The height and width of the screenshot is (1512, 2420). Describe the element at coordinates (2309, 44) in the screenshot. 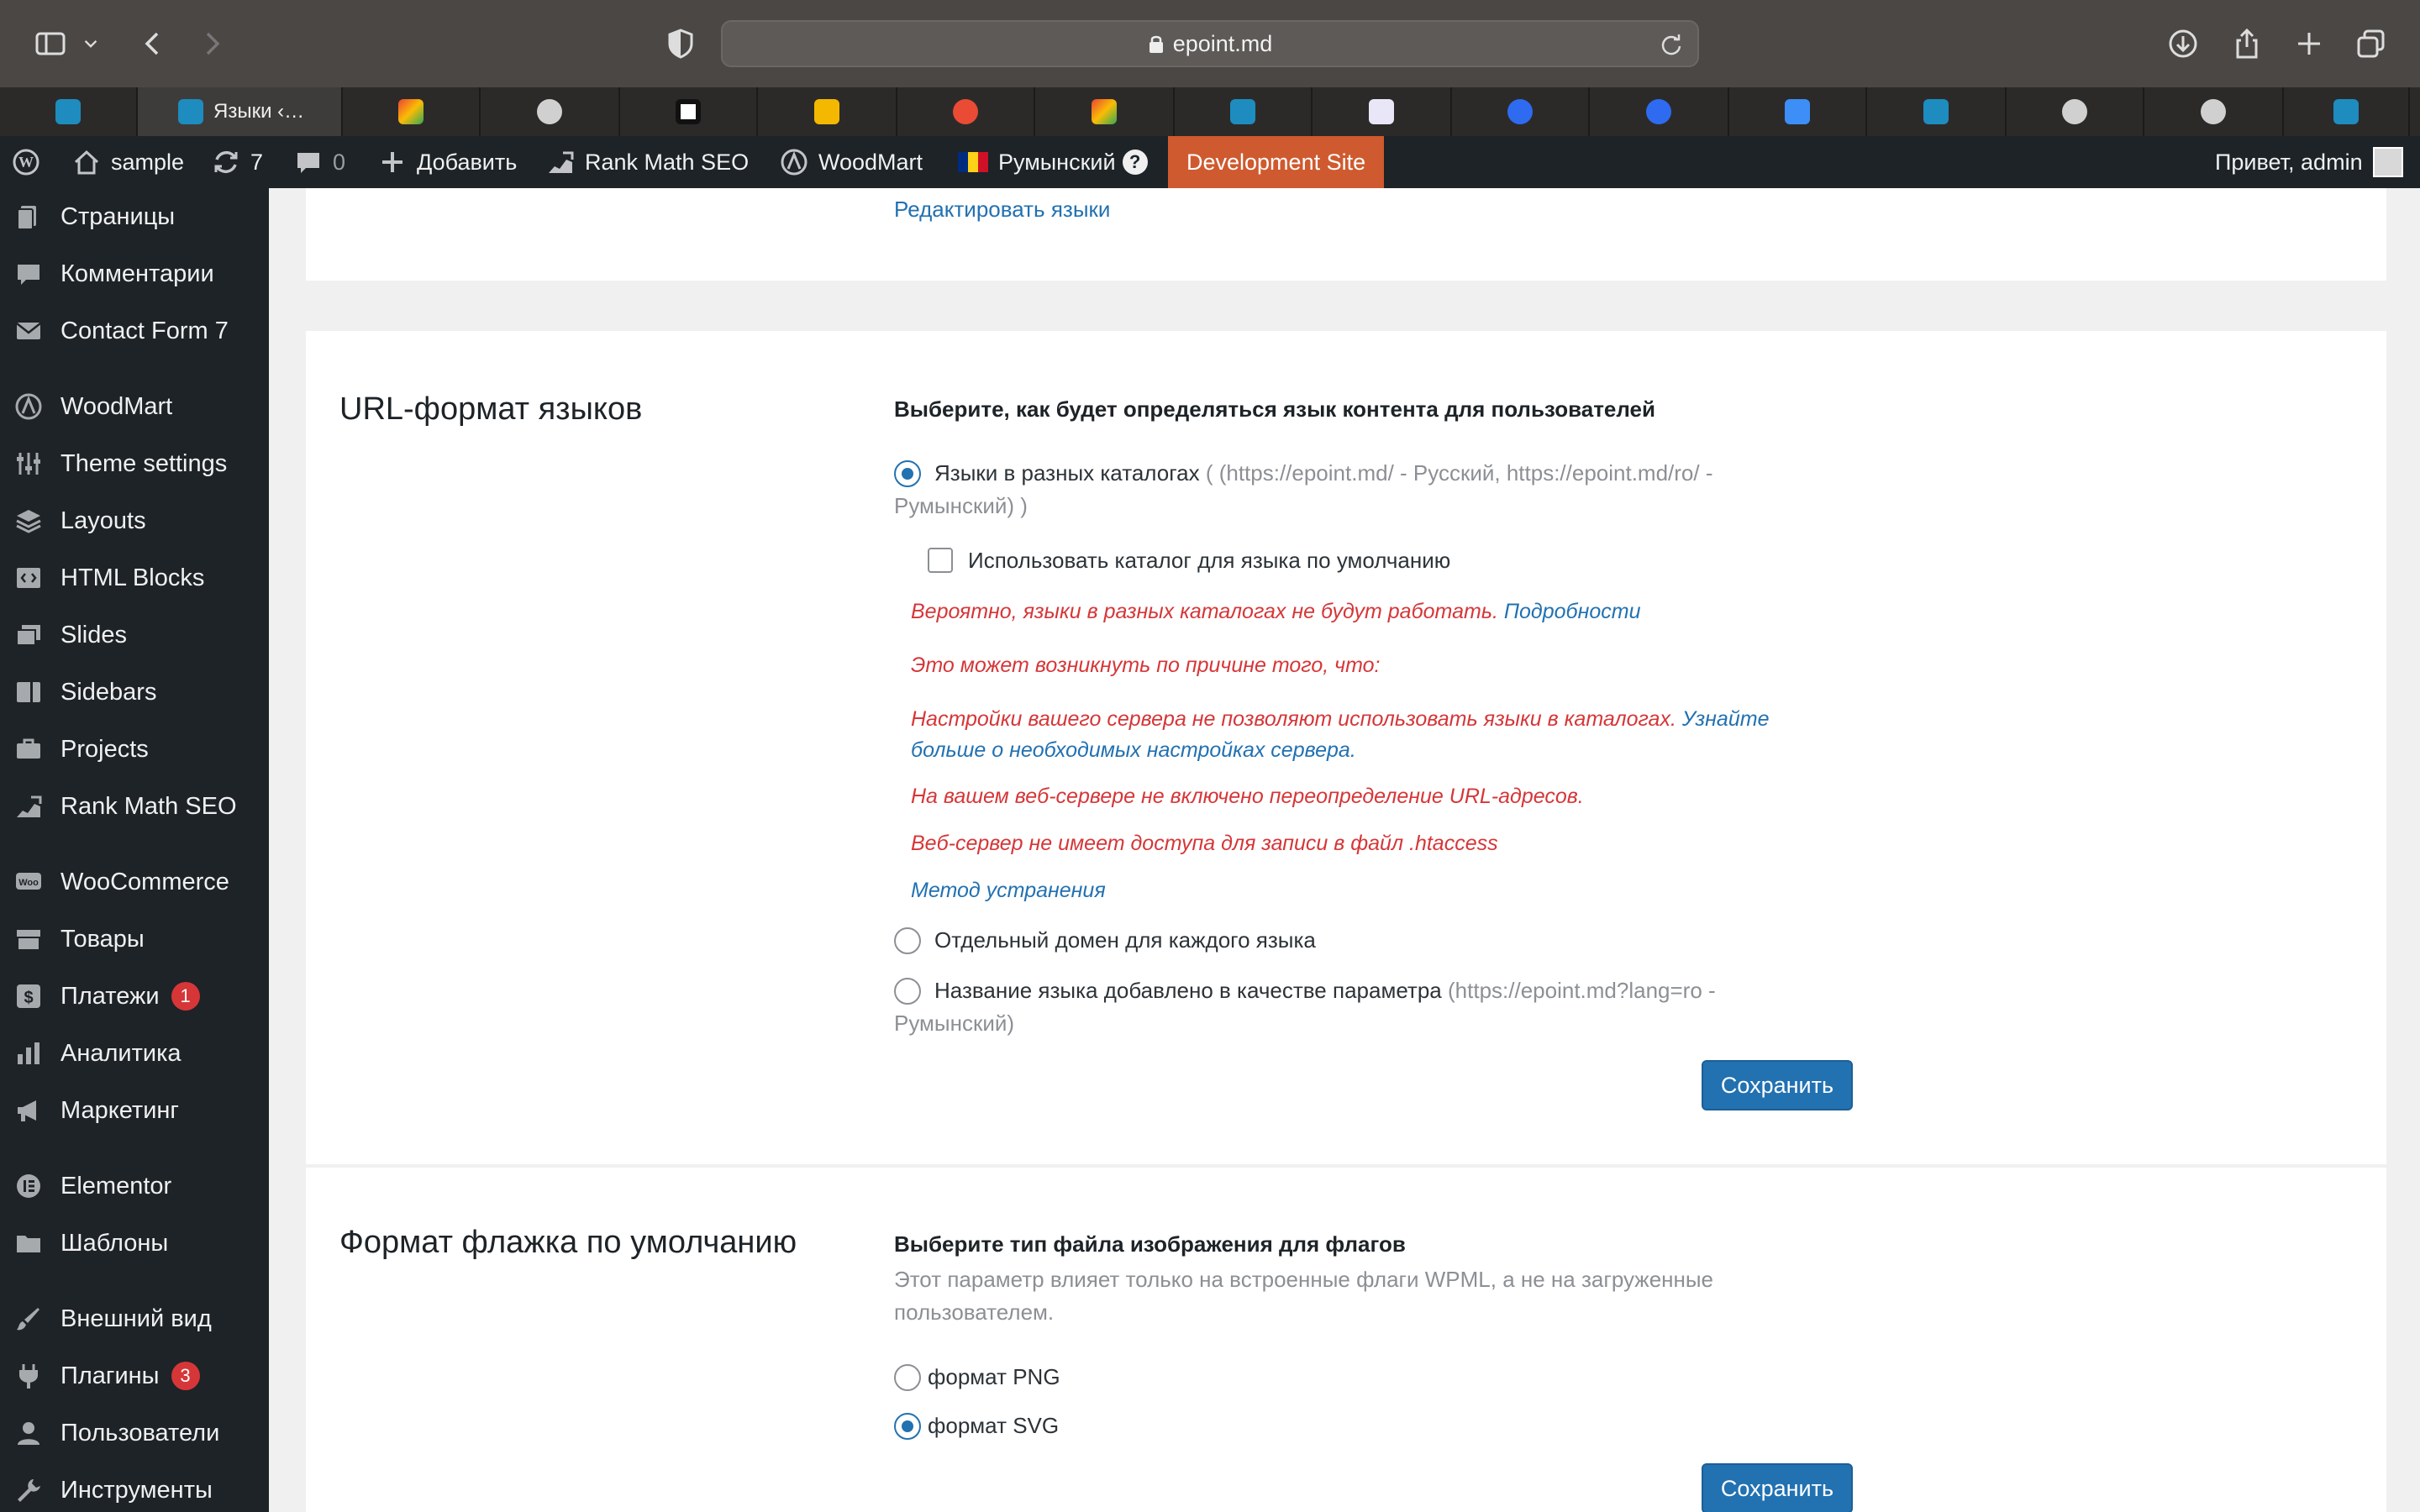

I see `new-tab-icon` at that location.